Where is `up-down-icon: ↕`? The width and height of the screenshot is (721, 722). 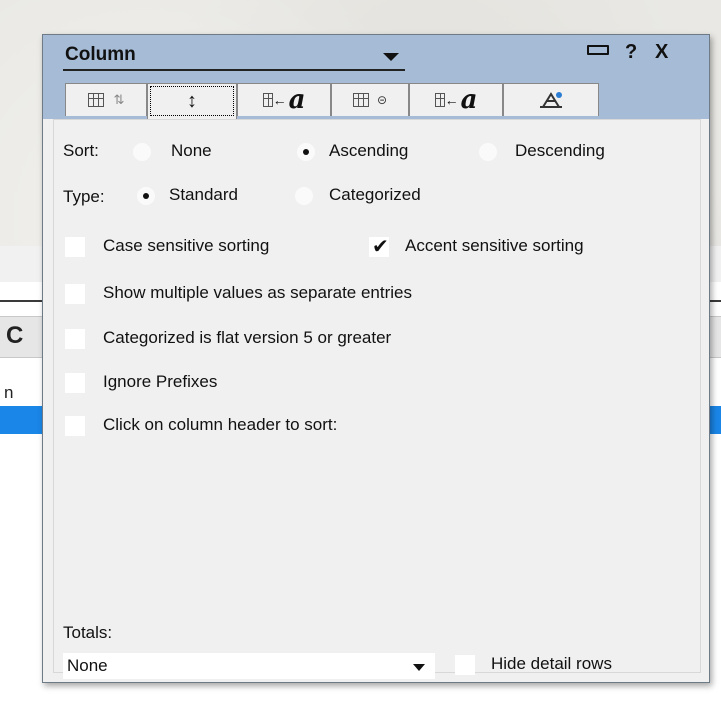
up-down-icon: ↕ is located at coordinates (192, 101).